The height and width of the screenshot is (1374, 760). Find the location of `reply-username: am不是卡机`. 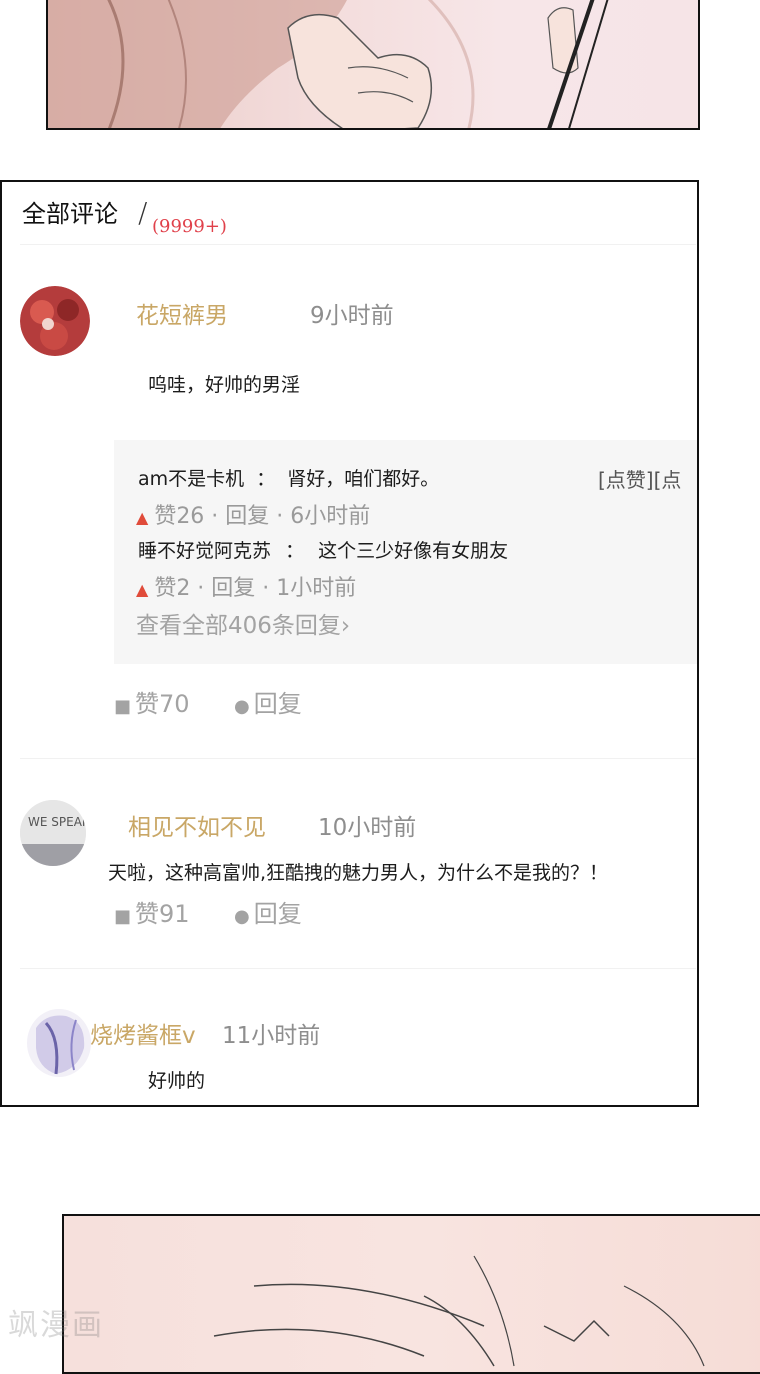

reply-username: am不是卡机 is located at coordinates (191, 479).